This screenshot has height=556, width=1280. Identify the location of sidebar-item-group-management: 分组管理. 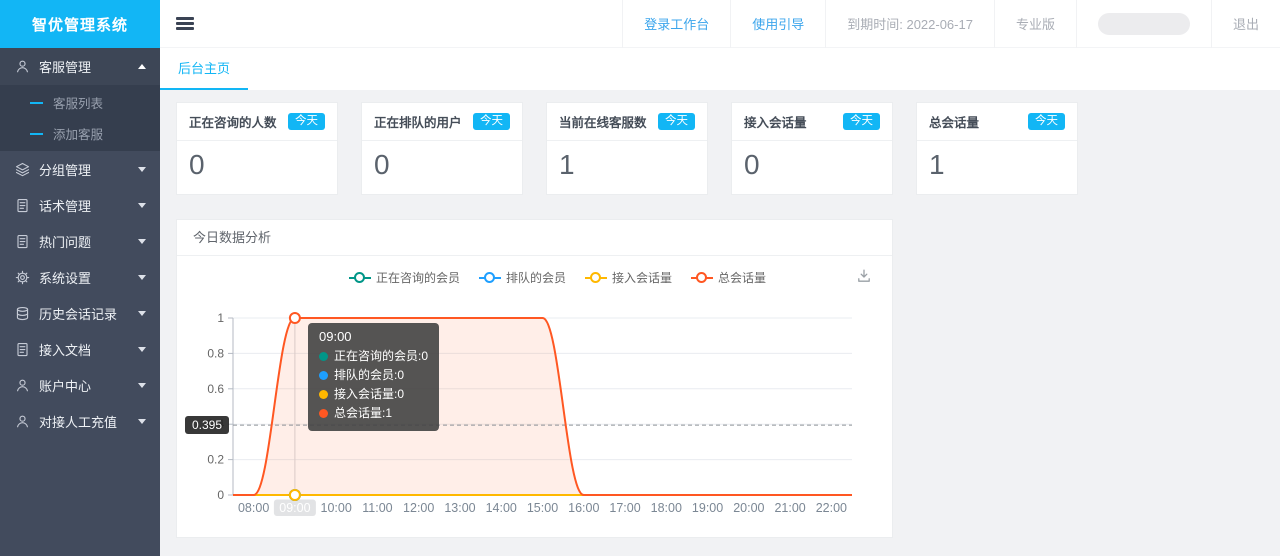
(80, 169).